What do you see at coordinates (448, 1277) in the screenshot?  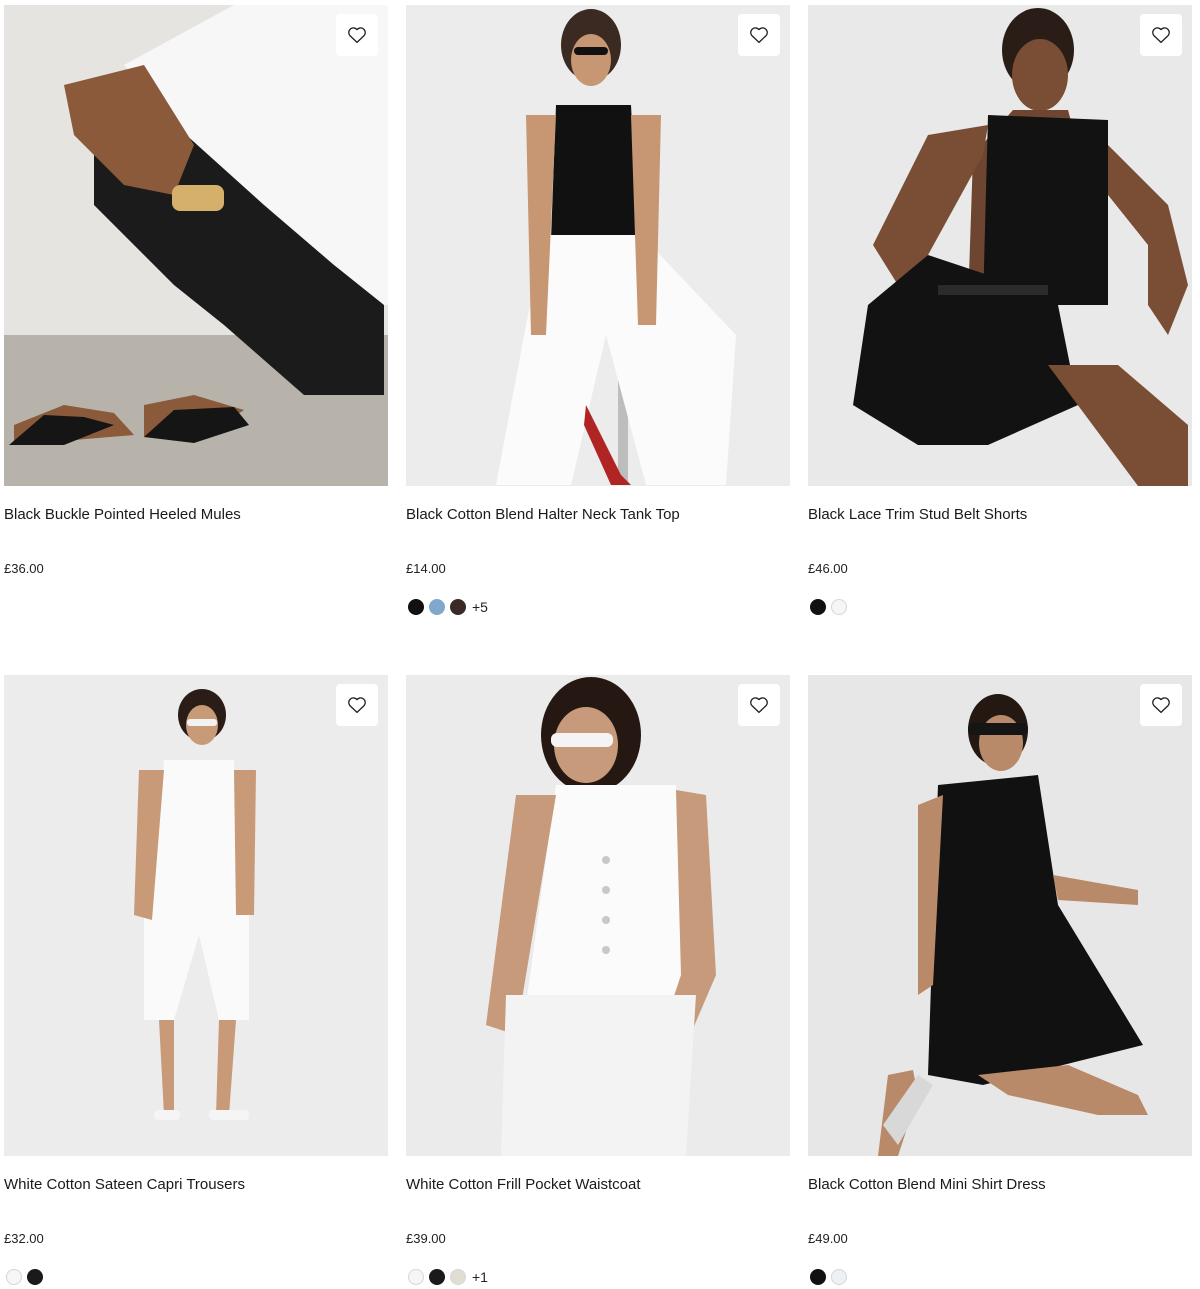 I see `color-swatches: +1` at bounding box center [448, 1277].